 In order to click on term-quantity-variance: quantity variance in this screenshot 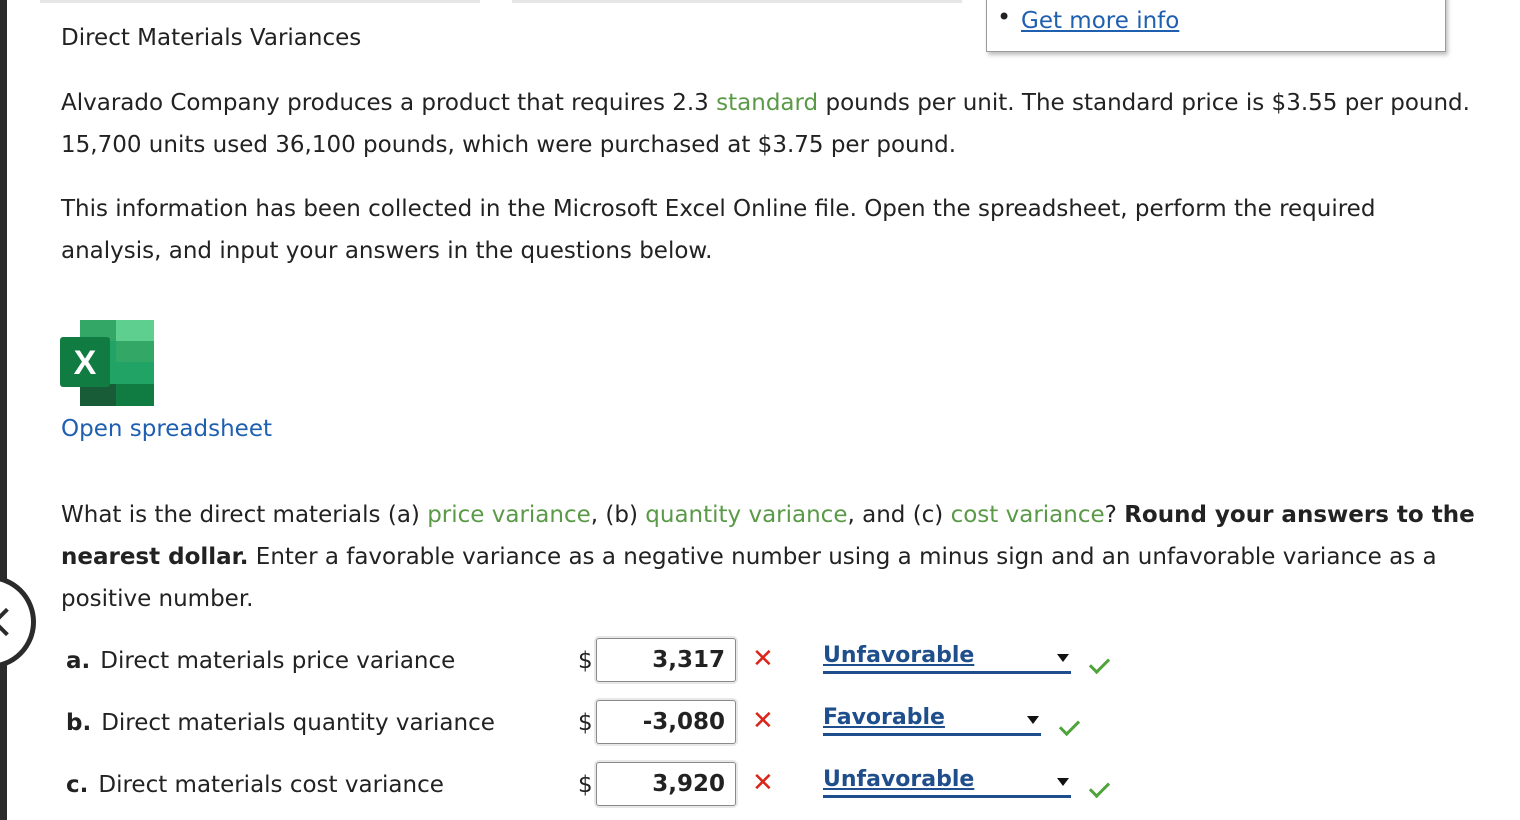, I will do `click(746, 515)`.